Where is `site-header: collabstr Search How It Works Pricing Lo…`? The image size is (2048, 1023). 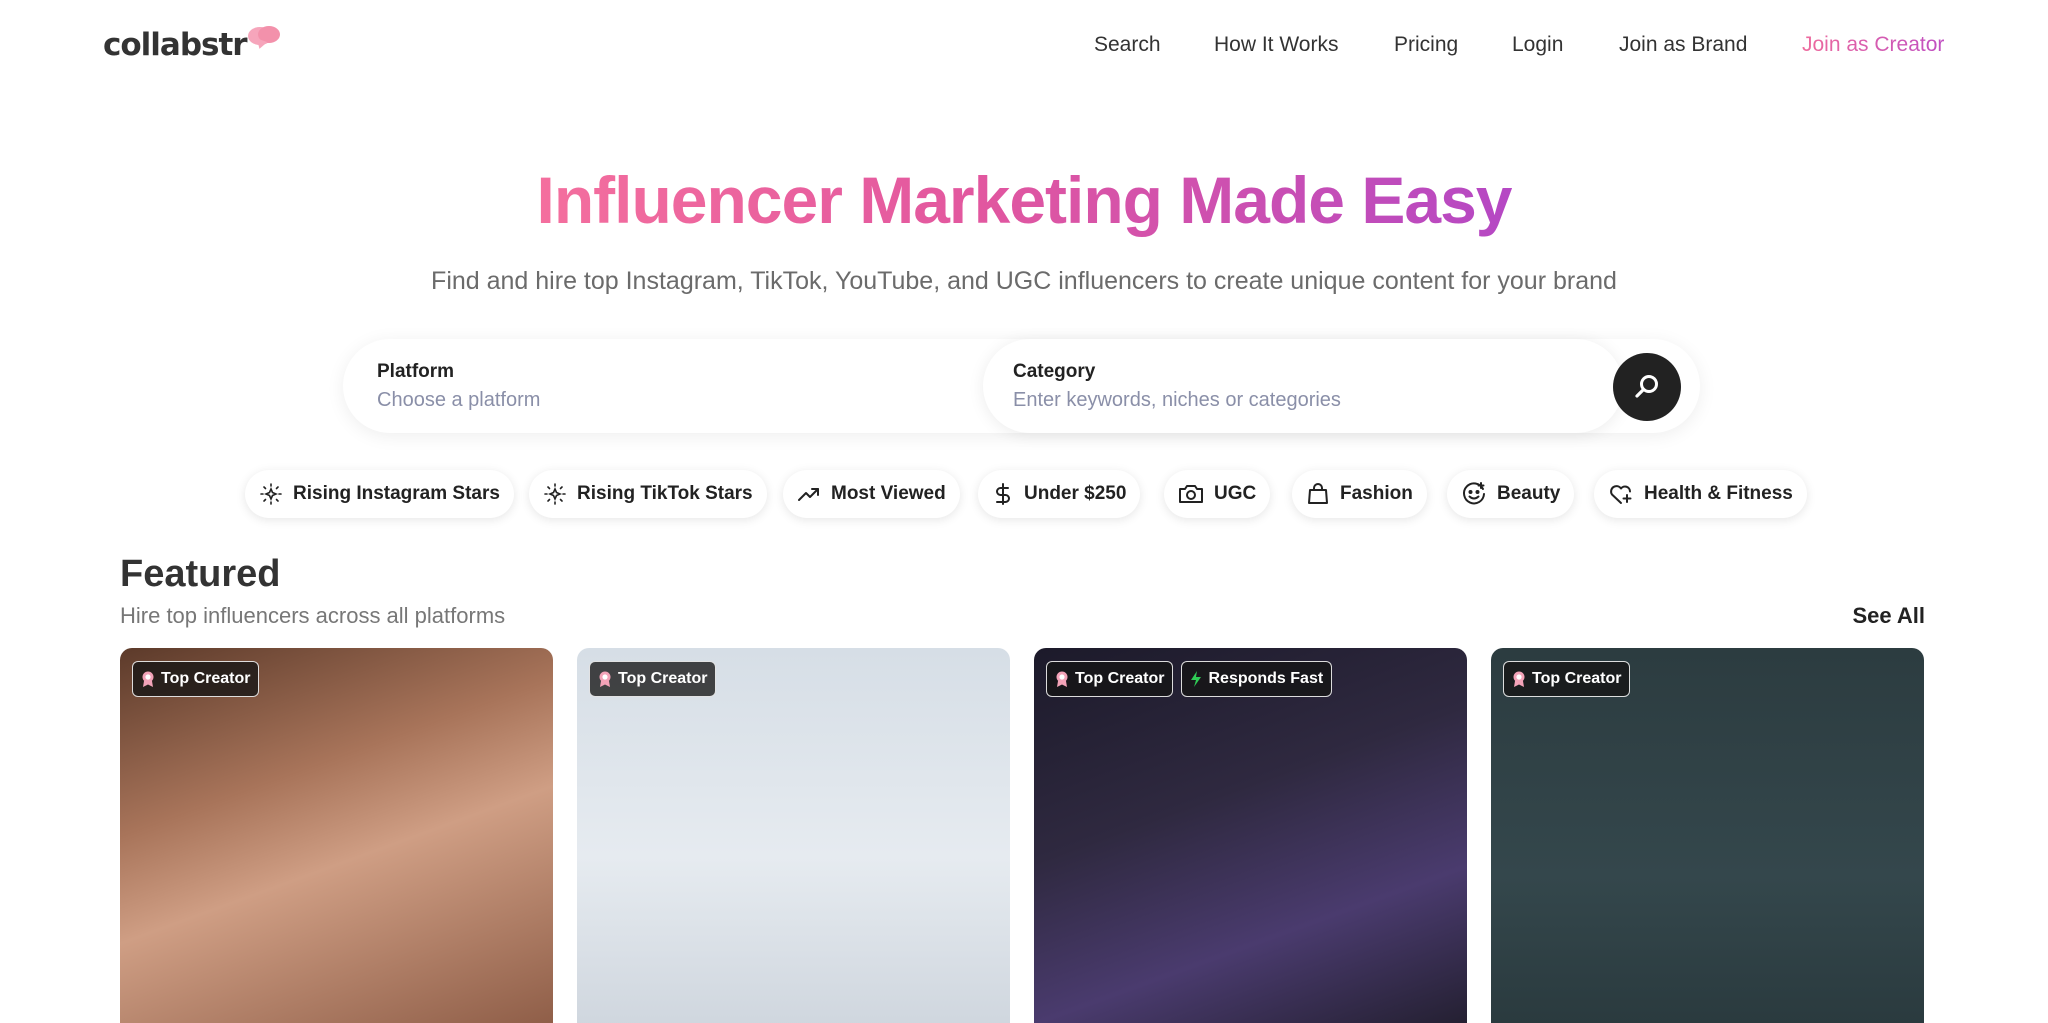 site-header: collabstr Search How It Works Pricing Lo… is located at coordinates (1024, 45).